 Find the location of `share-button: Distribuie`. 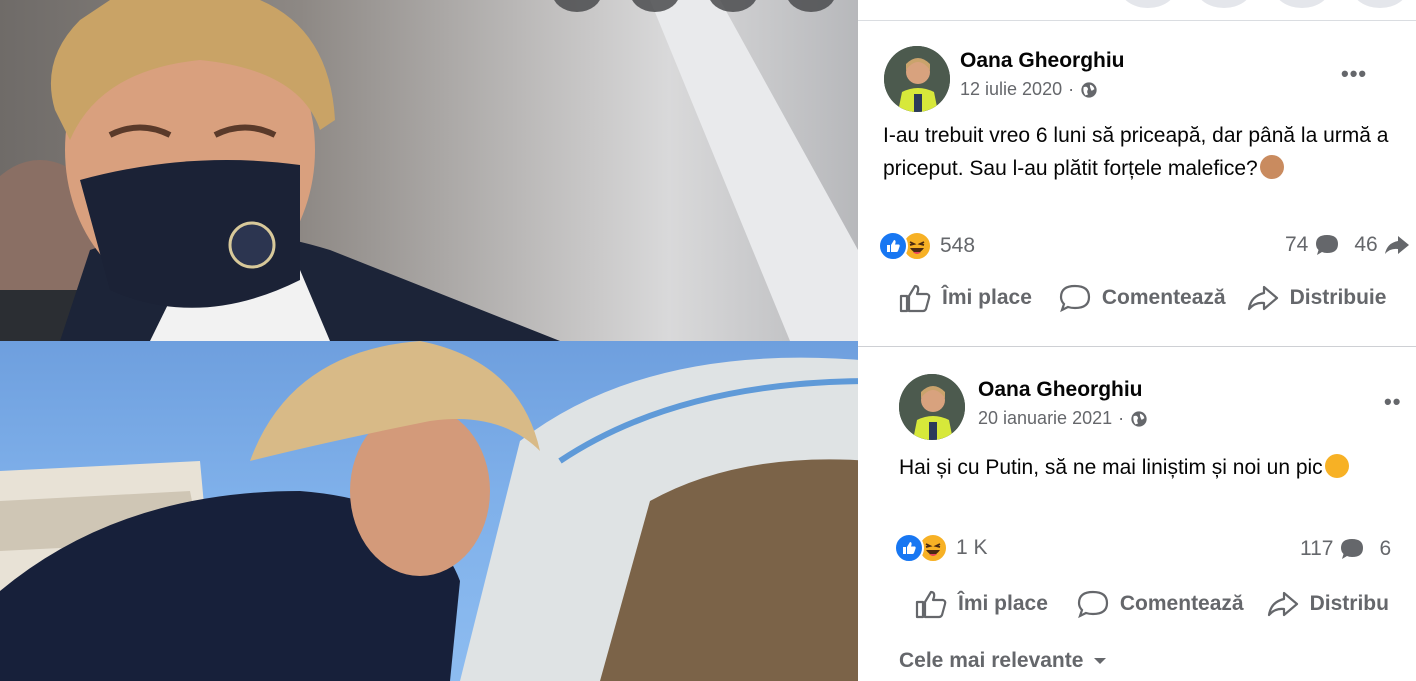

share-button: Distribuie is located at coordinates (1316, 298).